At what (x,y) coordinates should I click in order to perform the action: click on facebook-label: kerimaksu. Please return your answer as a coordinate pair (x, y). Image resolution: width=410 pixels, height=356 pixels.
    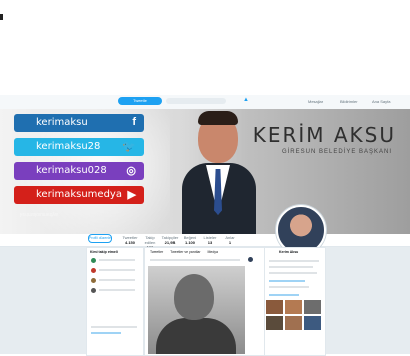
    Looking at the image, I should click on (62, 122).